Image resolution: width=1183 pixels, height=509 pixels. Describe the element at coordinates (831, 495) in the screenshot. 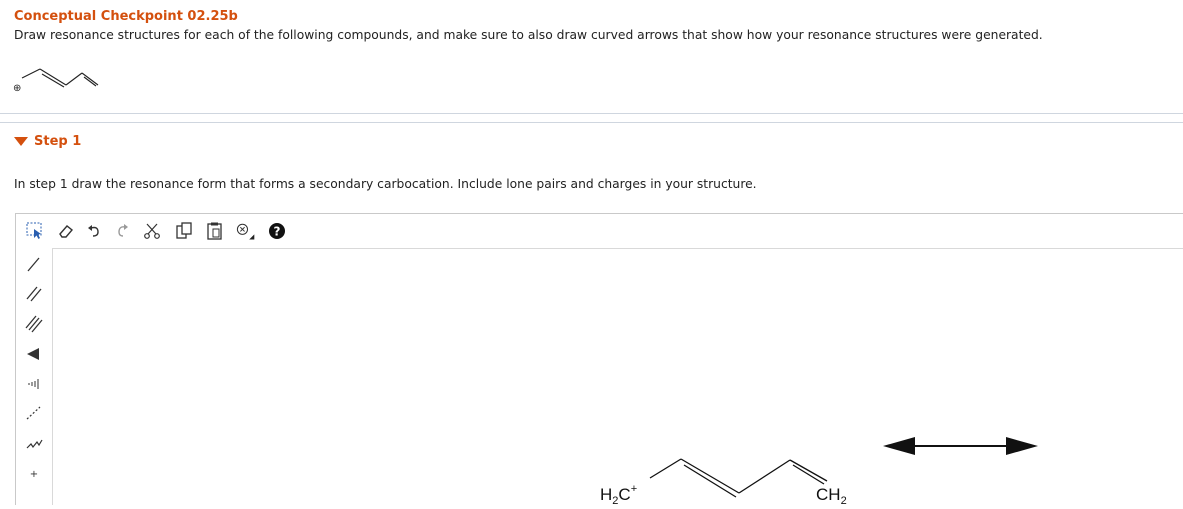

I see `right-group-label: CH2` at that location.